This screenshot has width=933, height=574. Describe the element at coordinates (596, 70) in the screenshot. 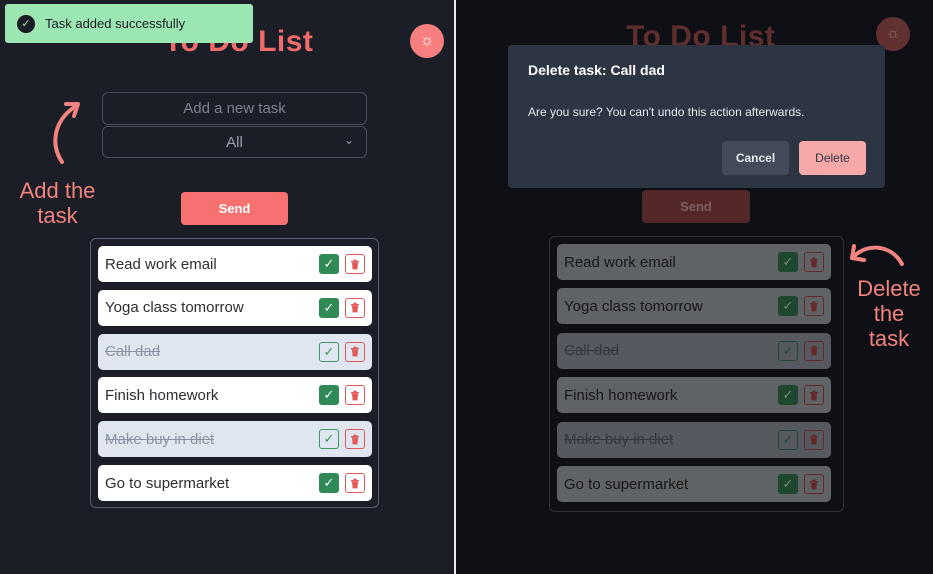

I see `dialog-title: Delete task: Call dad` at that location.